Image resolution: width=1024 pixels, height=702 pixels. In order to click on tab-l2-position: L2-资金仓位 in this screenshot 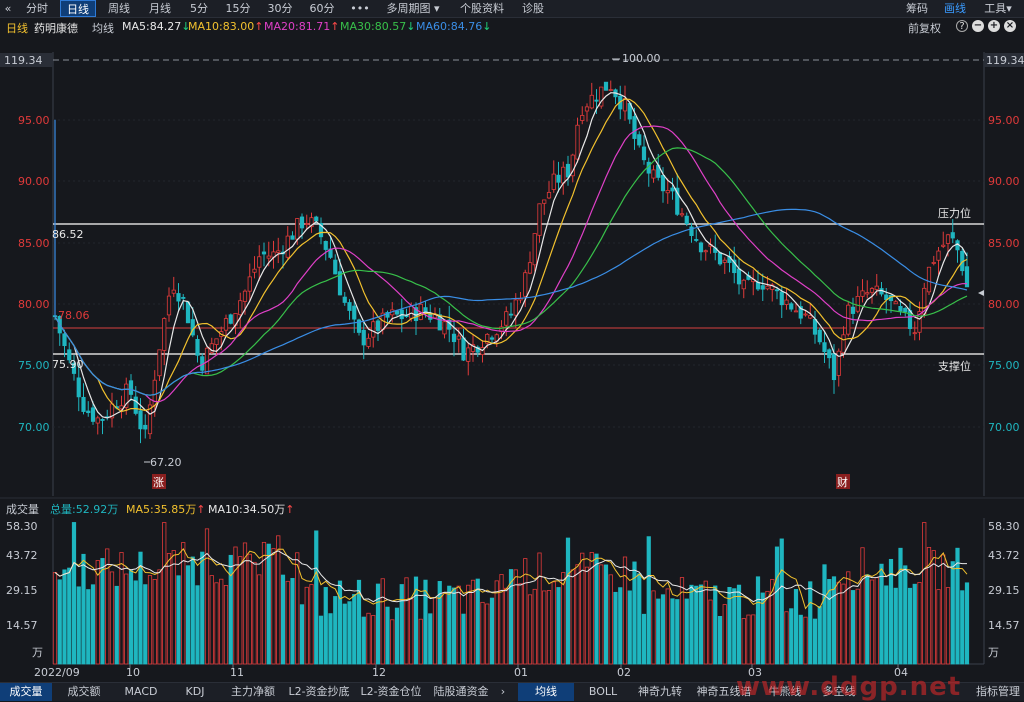, I will do `click(391, 692)`.